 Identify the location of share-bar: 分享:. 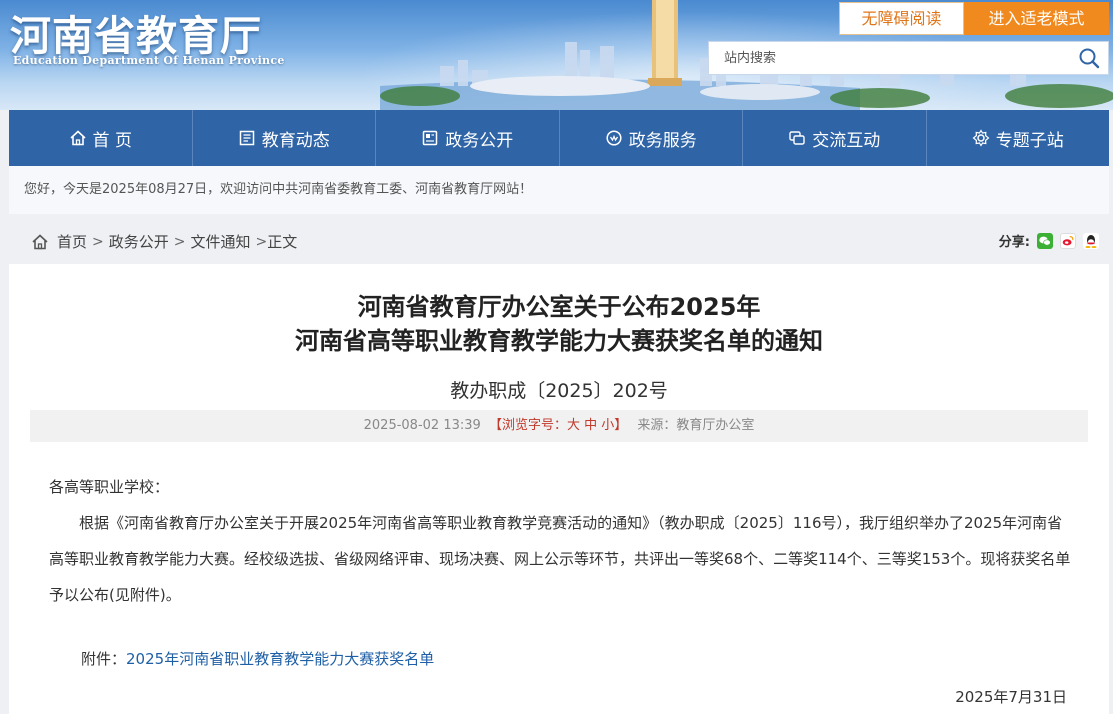
(1049, 240).